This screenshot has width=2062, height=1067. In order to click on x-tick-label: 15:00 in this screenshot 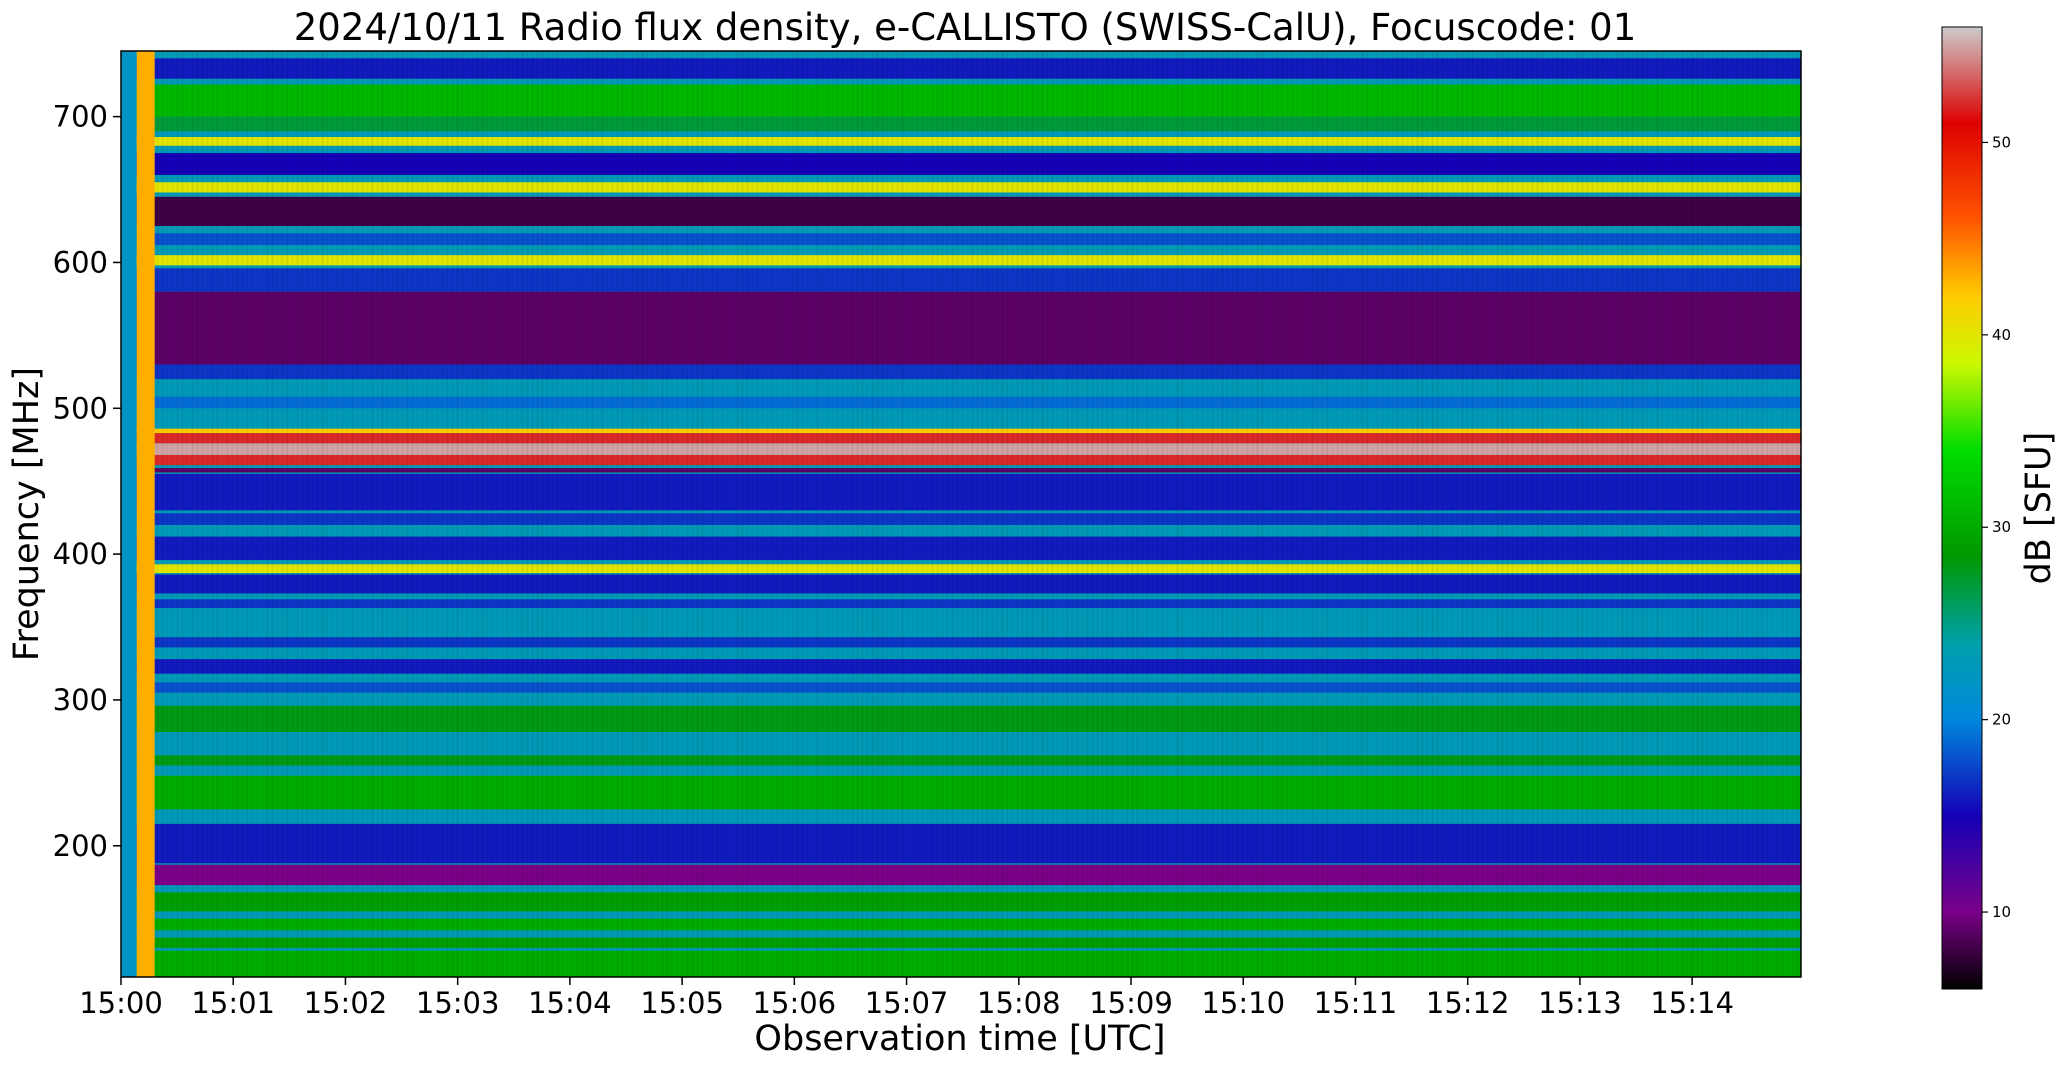, I will do `click(121, 1003)`.